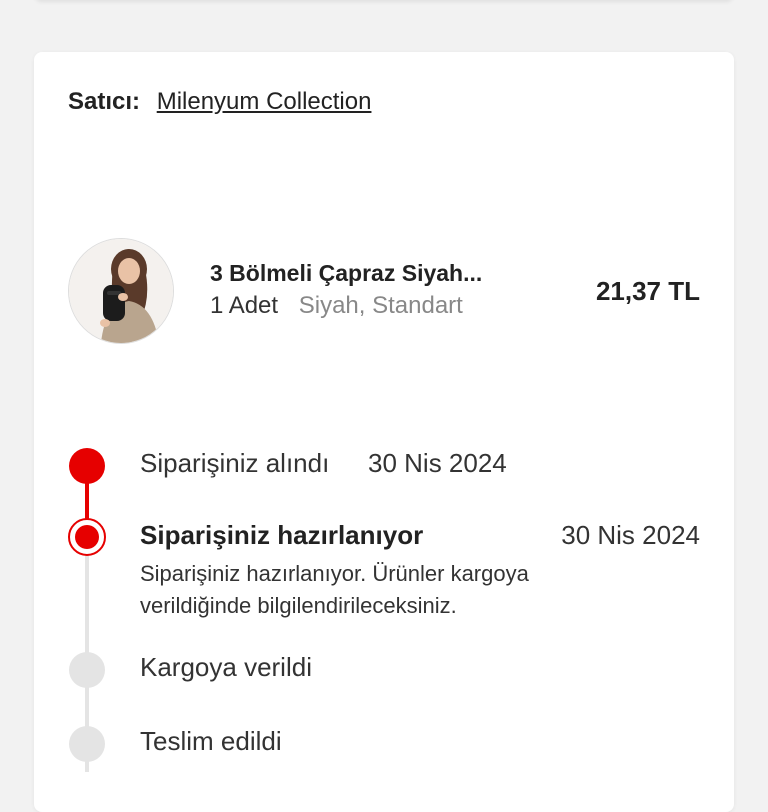  Describe the element at coordinates (235, 463) in the screenshot. I see `step-received-title: Siparişiniz alındı` at that location.